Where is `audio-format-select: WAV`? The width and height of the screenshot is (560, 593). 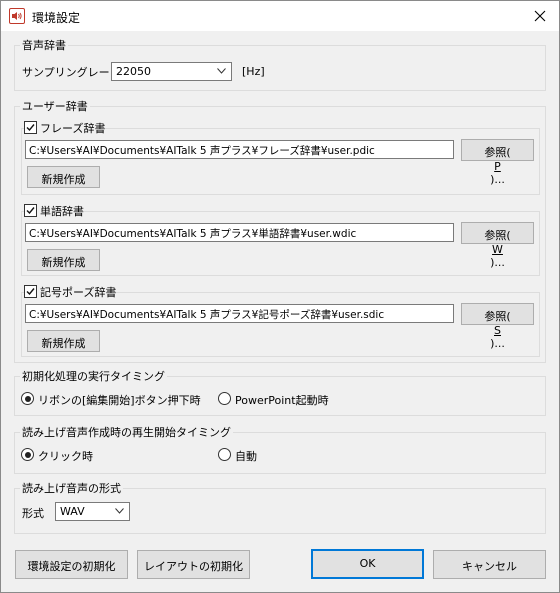 audio-format-select: WAV is located at coordinates (92, 511).